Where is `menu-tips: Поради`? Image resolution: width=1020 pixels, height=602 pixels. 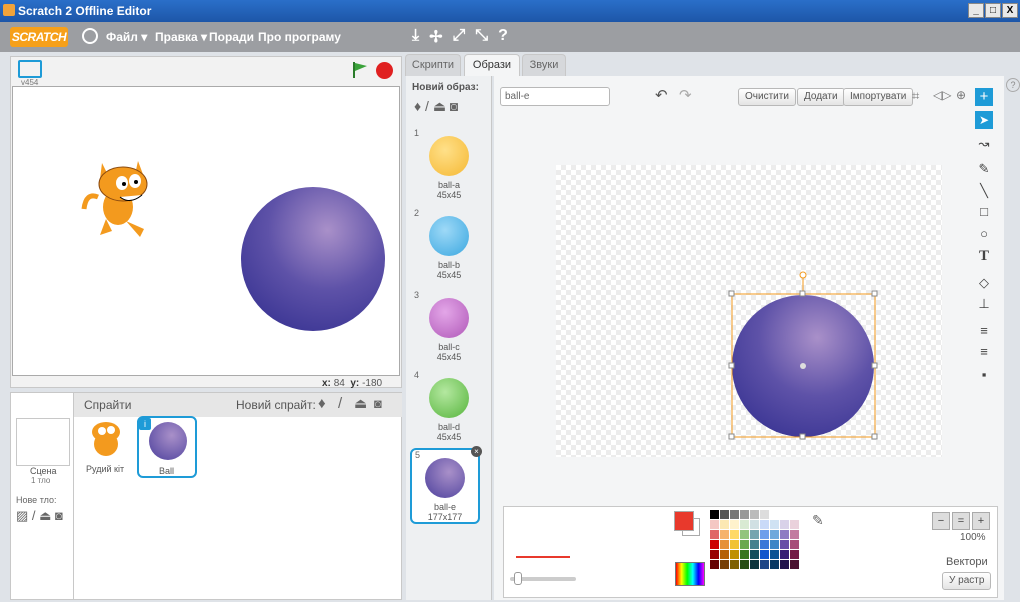 menu-tips: Поради is located at coordinates (231, 37).